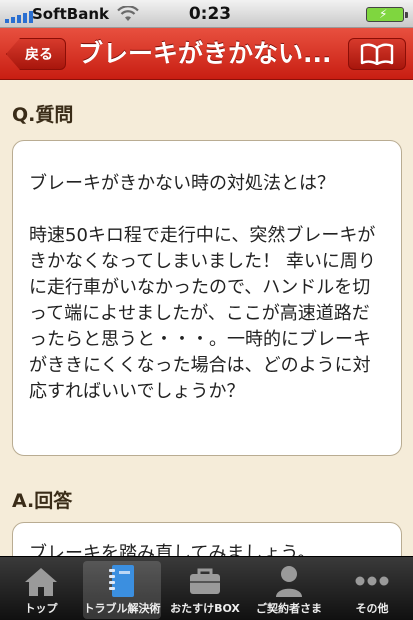  I want to click on tab-label: ご契約者さま, so click(289, 608).